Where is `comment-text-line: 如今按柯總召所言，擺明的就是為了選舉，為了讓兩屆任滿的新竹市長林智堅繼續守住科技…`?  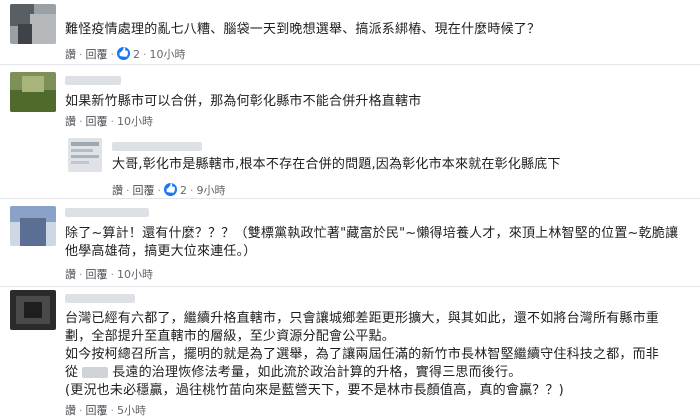 comment-text-line: 如今按柯總召所言，擺明的就是為了選舉，為了讓兩屆任滿的新竹市長林智堅繼續守住科技… is located at coordinates (362, 354).